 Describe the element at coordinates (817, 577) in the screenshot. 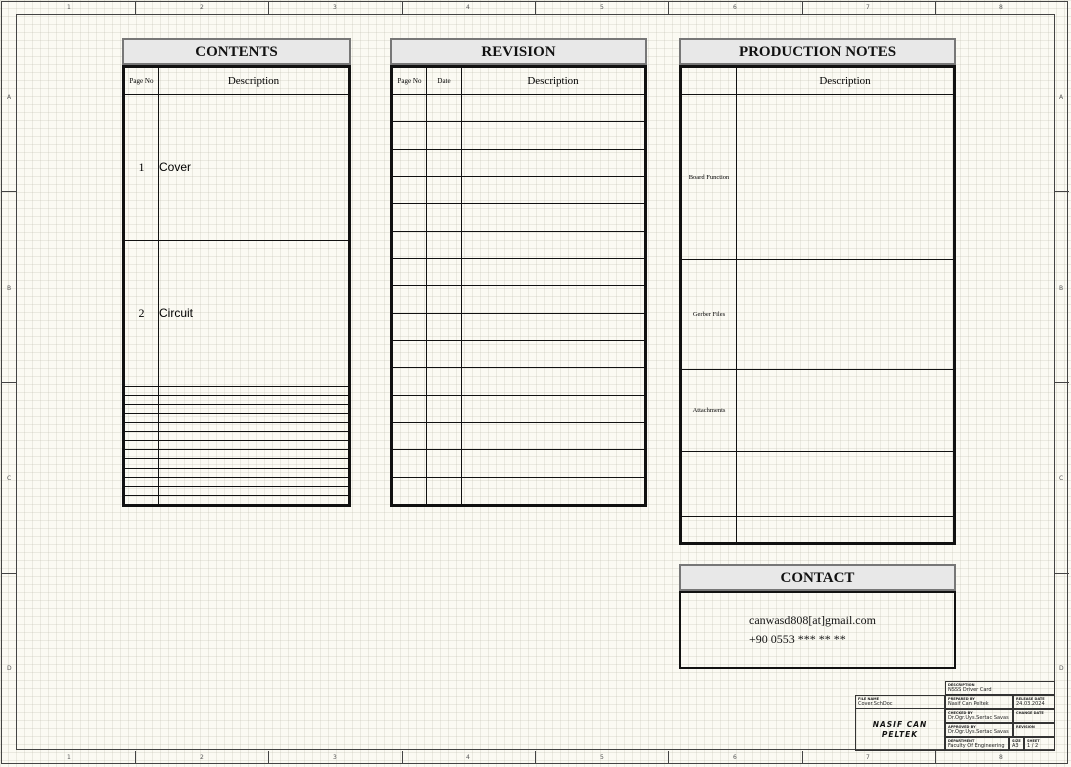

I see `contact-title: CONTACT` at that location.